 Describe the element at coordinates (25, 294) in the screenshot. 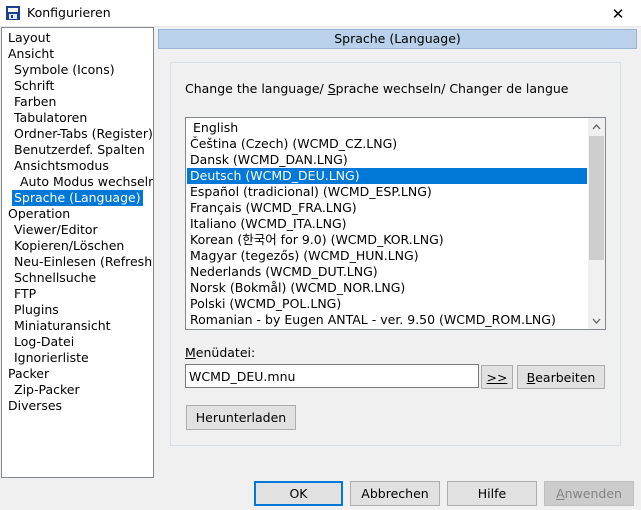

I see `tree-item: FTP` at that location.